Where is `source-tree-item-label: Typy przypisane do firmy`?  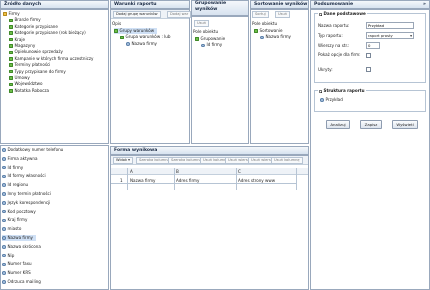
source-tree-item-label: Typy przypisane do firmy is located at coordinates (40, 71).